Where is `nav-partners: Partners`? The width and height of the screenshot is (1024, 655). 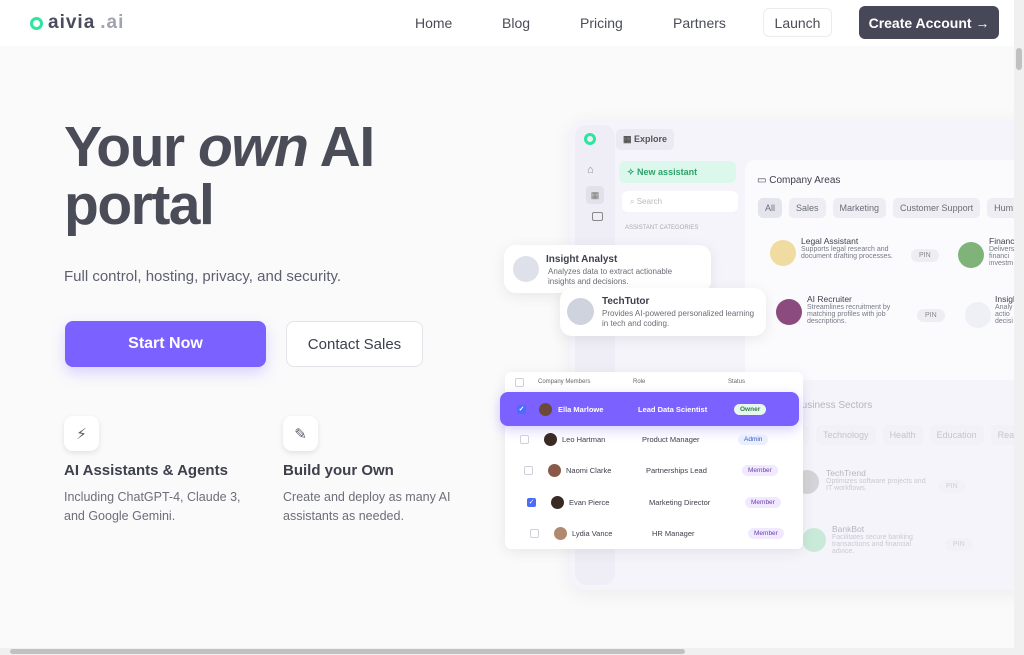 nav-partners: Partners is located at coordinates (699, 23).